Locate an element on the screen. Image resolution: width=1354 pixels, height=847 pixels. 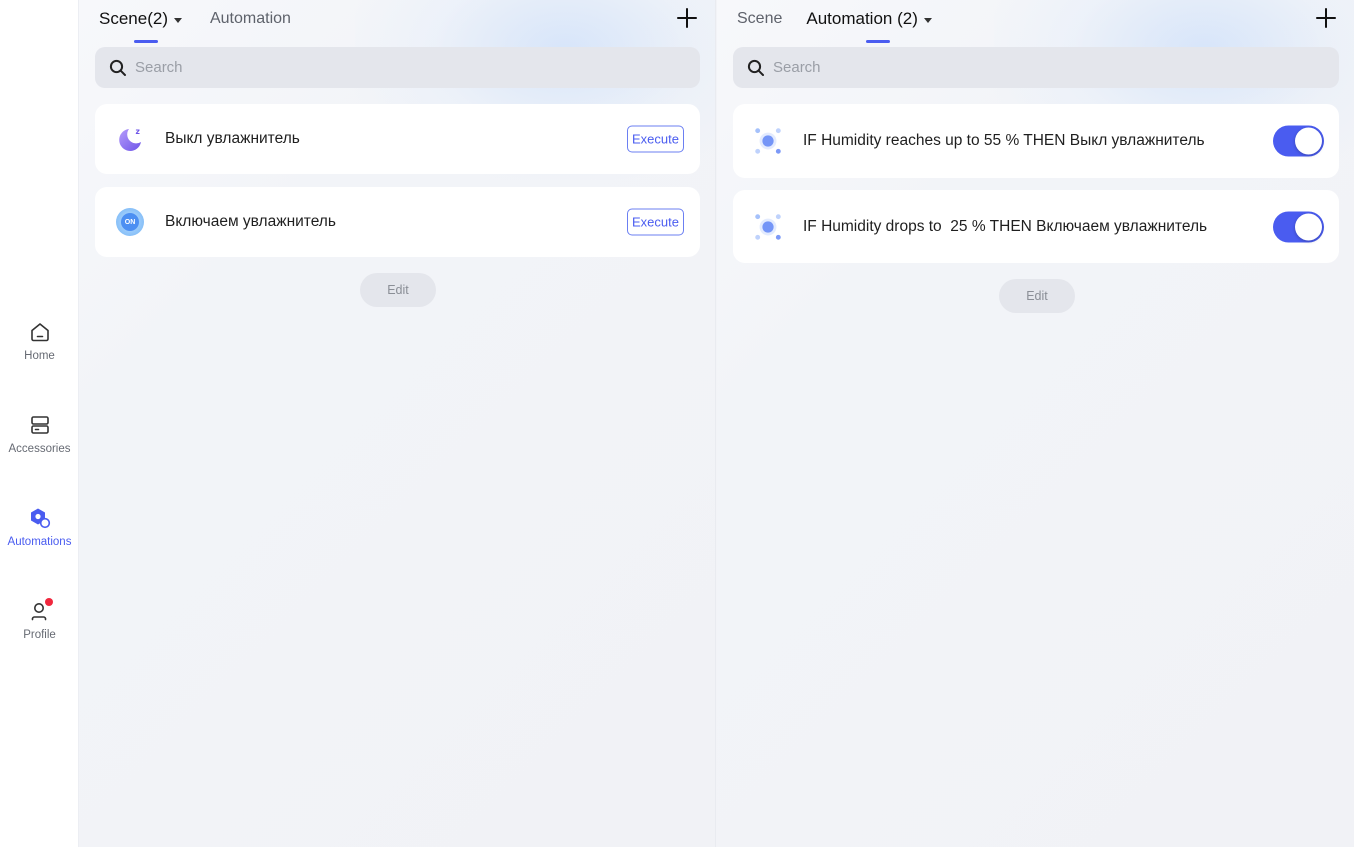
add-automation-button is located at coordinates (1326, 18).